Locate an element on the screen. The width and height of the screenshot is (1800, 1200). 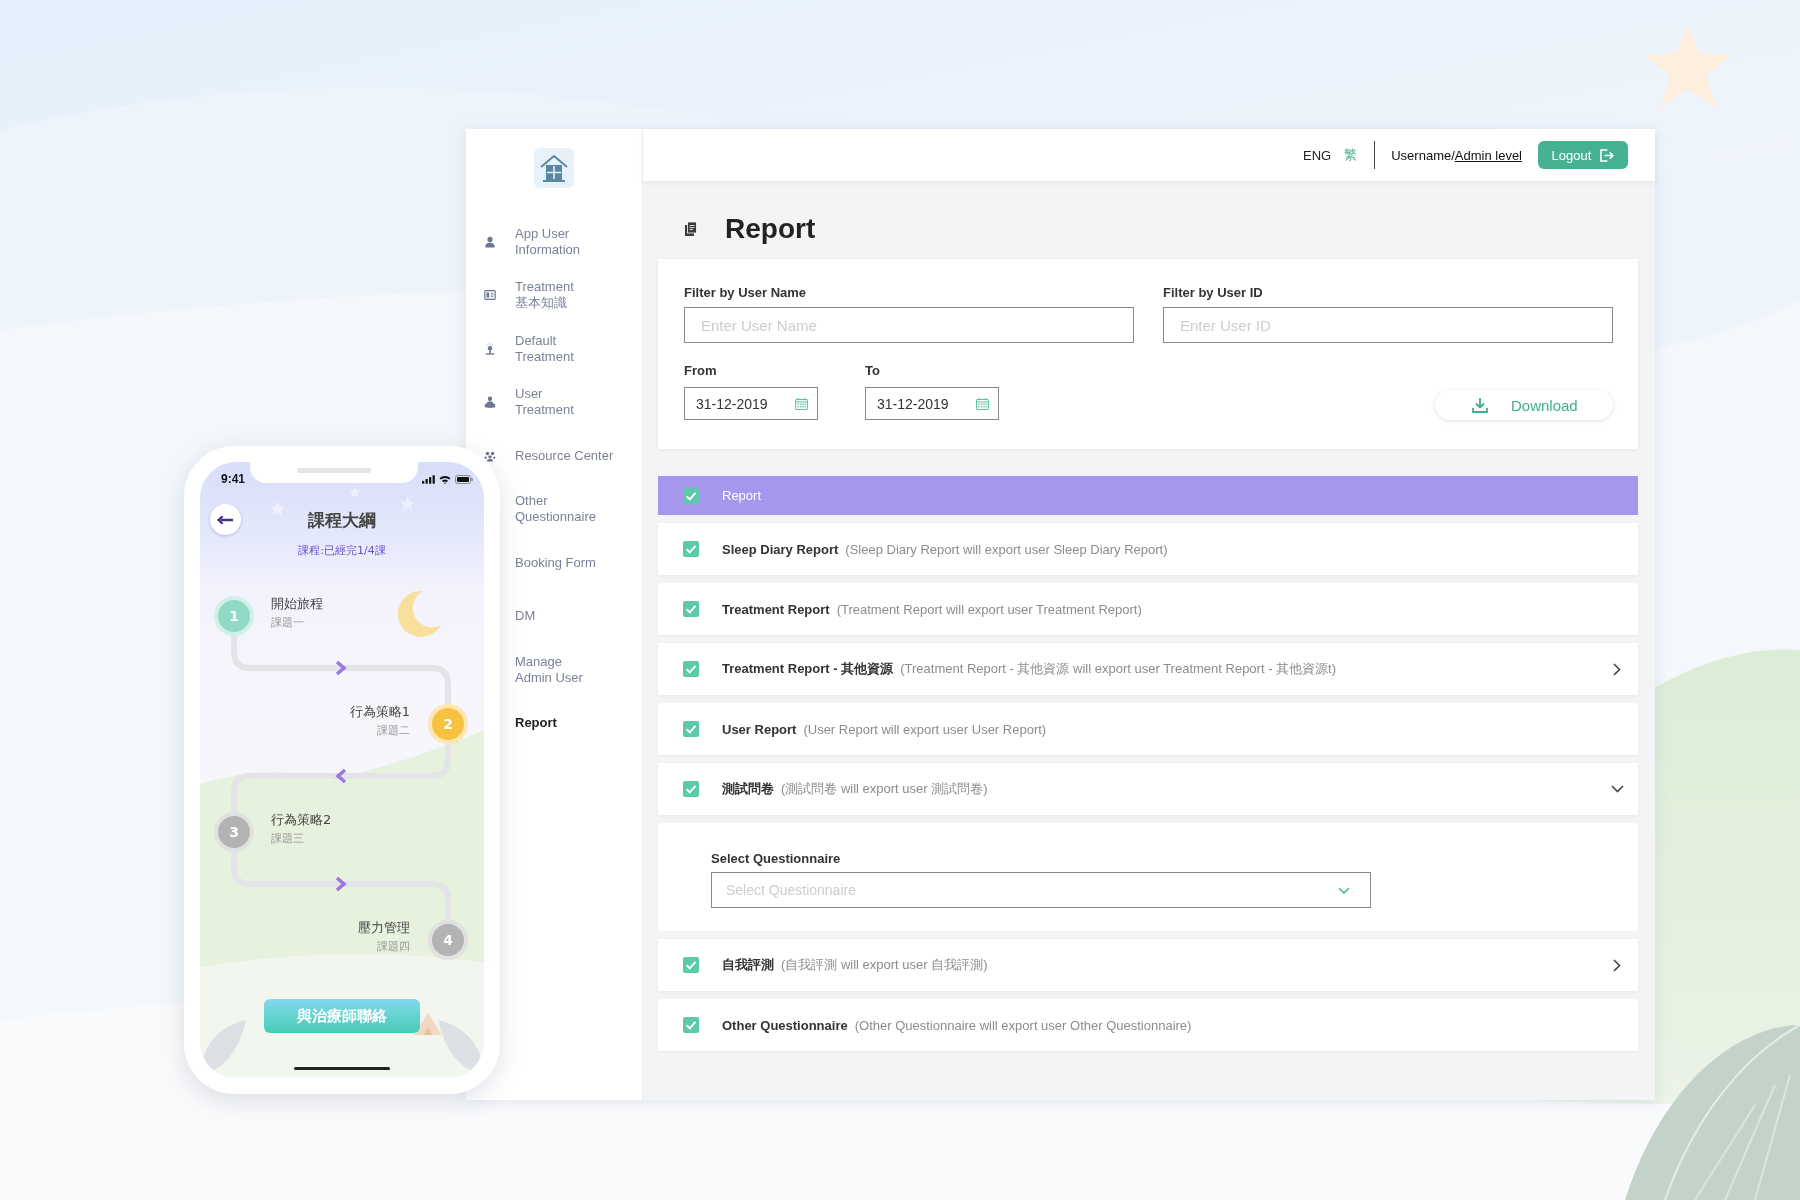
report-description: (自我評測 will export user 自我評測) is located at coordinates (884, 965).